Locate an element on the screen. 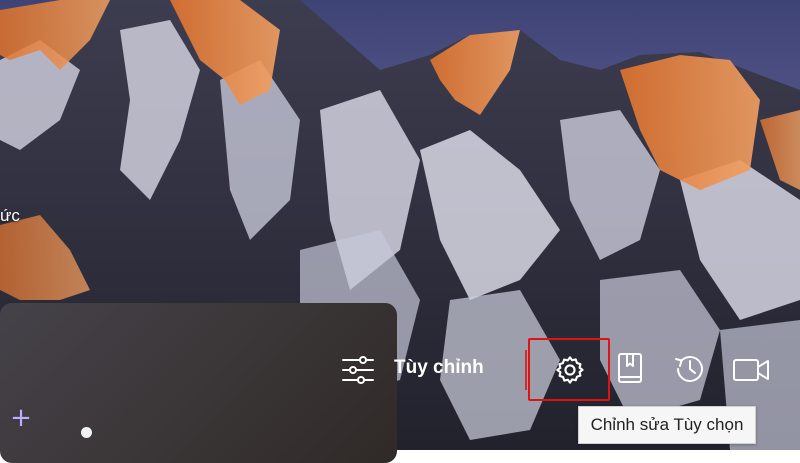  sliders-icon is located at coordinates (358, 370).